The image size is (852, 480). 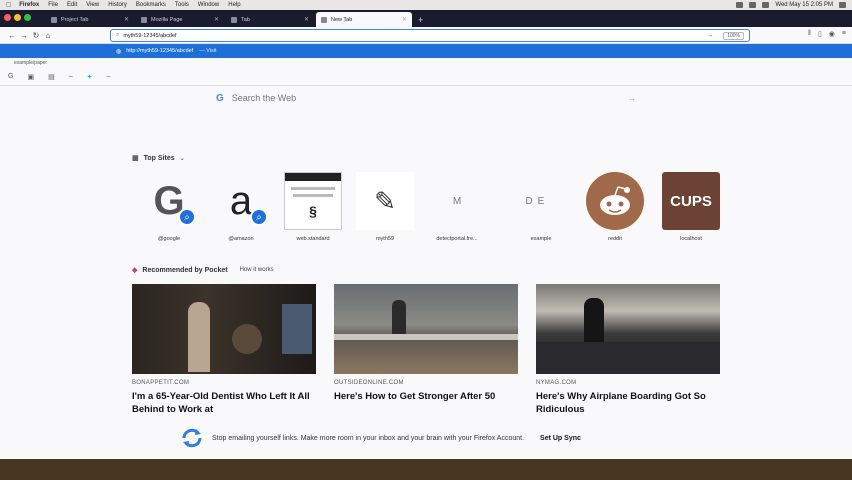 I want to click on menu-window: Window, so click(x=208, y=5).